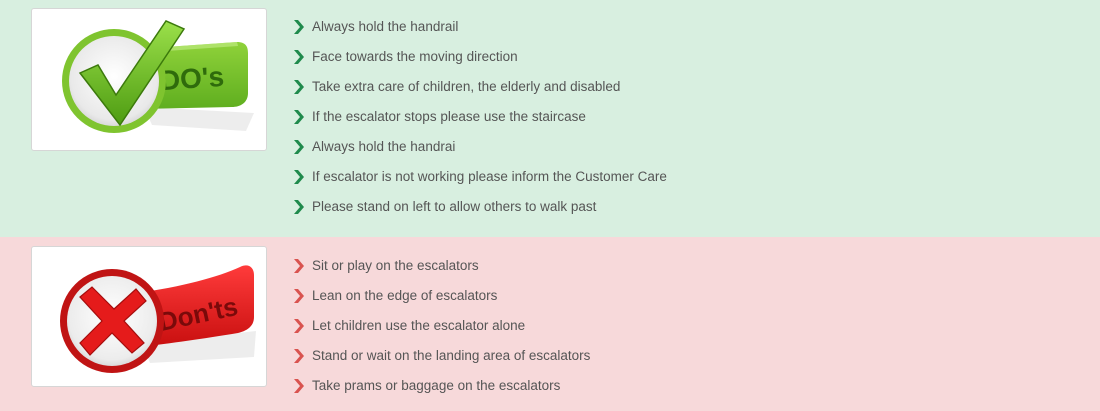 This screenshot has height=411, width=1100. What do you see at coordinates (192, 78) in the screenshot?
I see `dos-badge-label: DO's` at bounding box center [192, 78].